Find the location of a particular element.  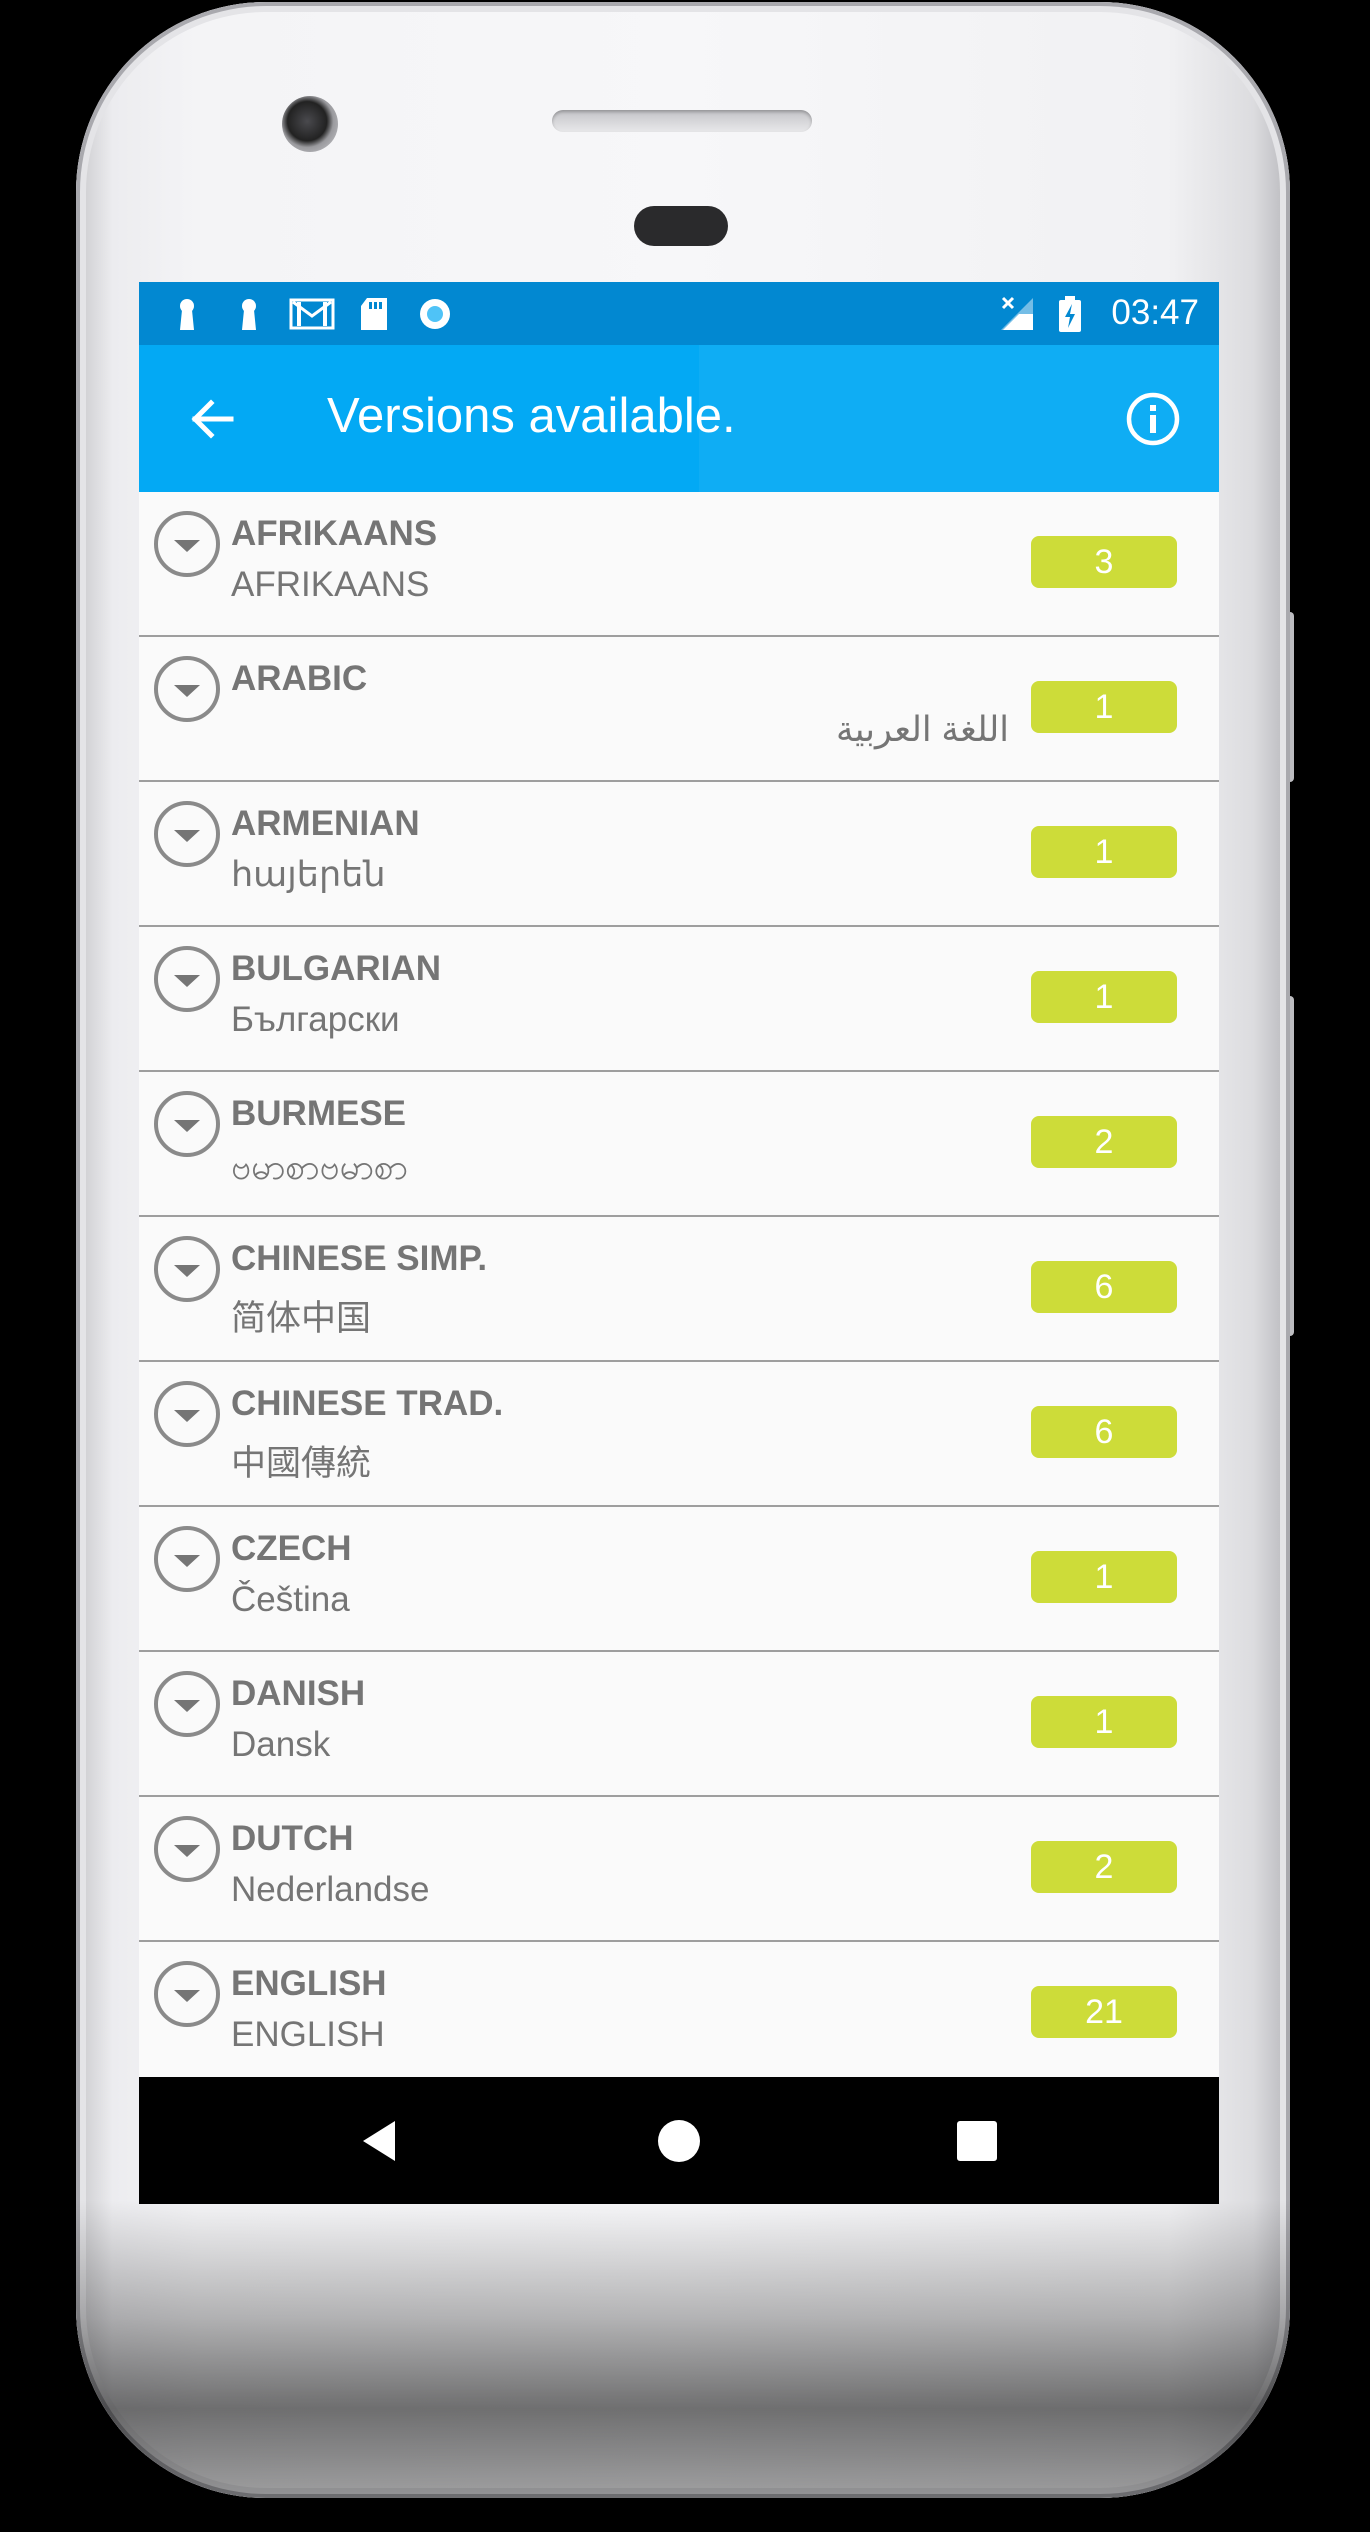

earpiece-speaker is located at coordinates (682, 121).